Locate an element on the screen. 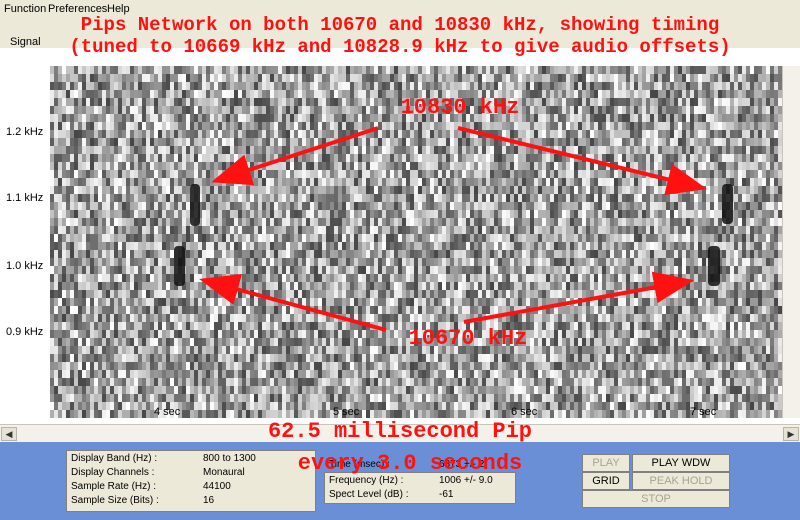 The image size is (800, 520). x-label-7: 7 sec is located at coordinates (703, 412).